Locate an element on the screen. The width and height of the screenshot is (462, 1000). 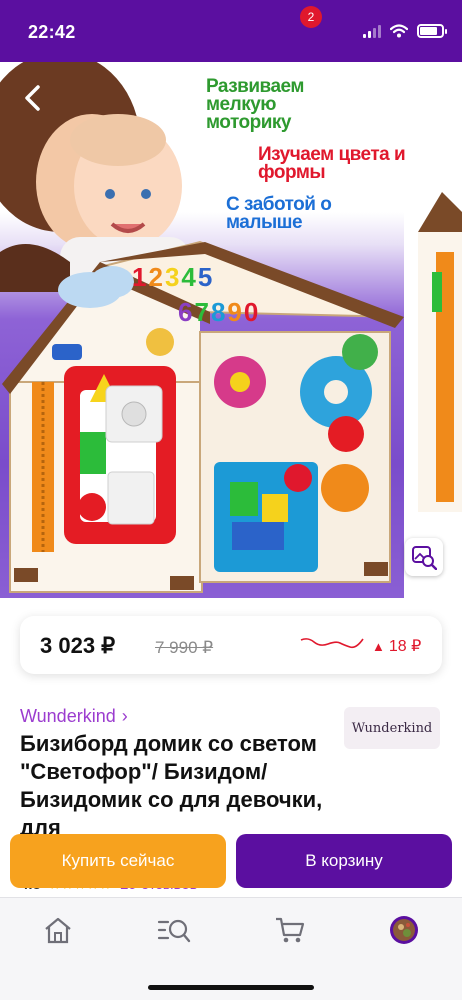
house-roof-numbers: 1 2 3 4 5 6 7 8 9 0 is located at coordinates (195, 294).